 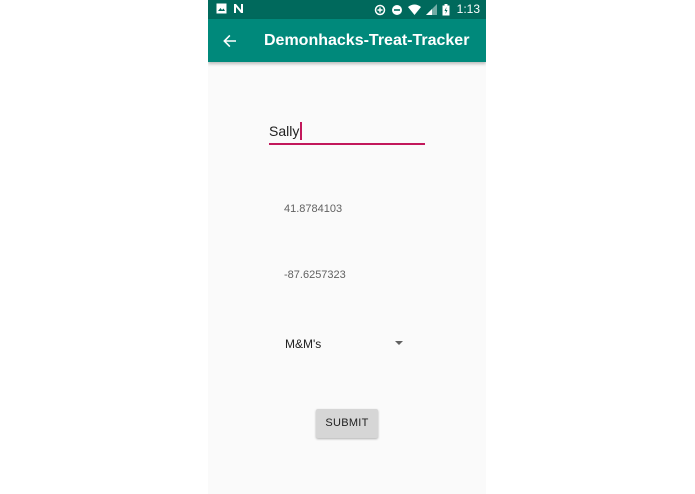 What do you see at coordinates (468, 9) in the screenshot?
I see `status-time: 1:13` at bounding box center [468, 9].